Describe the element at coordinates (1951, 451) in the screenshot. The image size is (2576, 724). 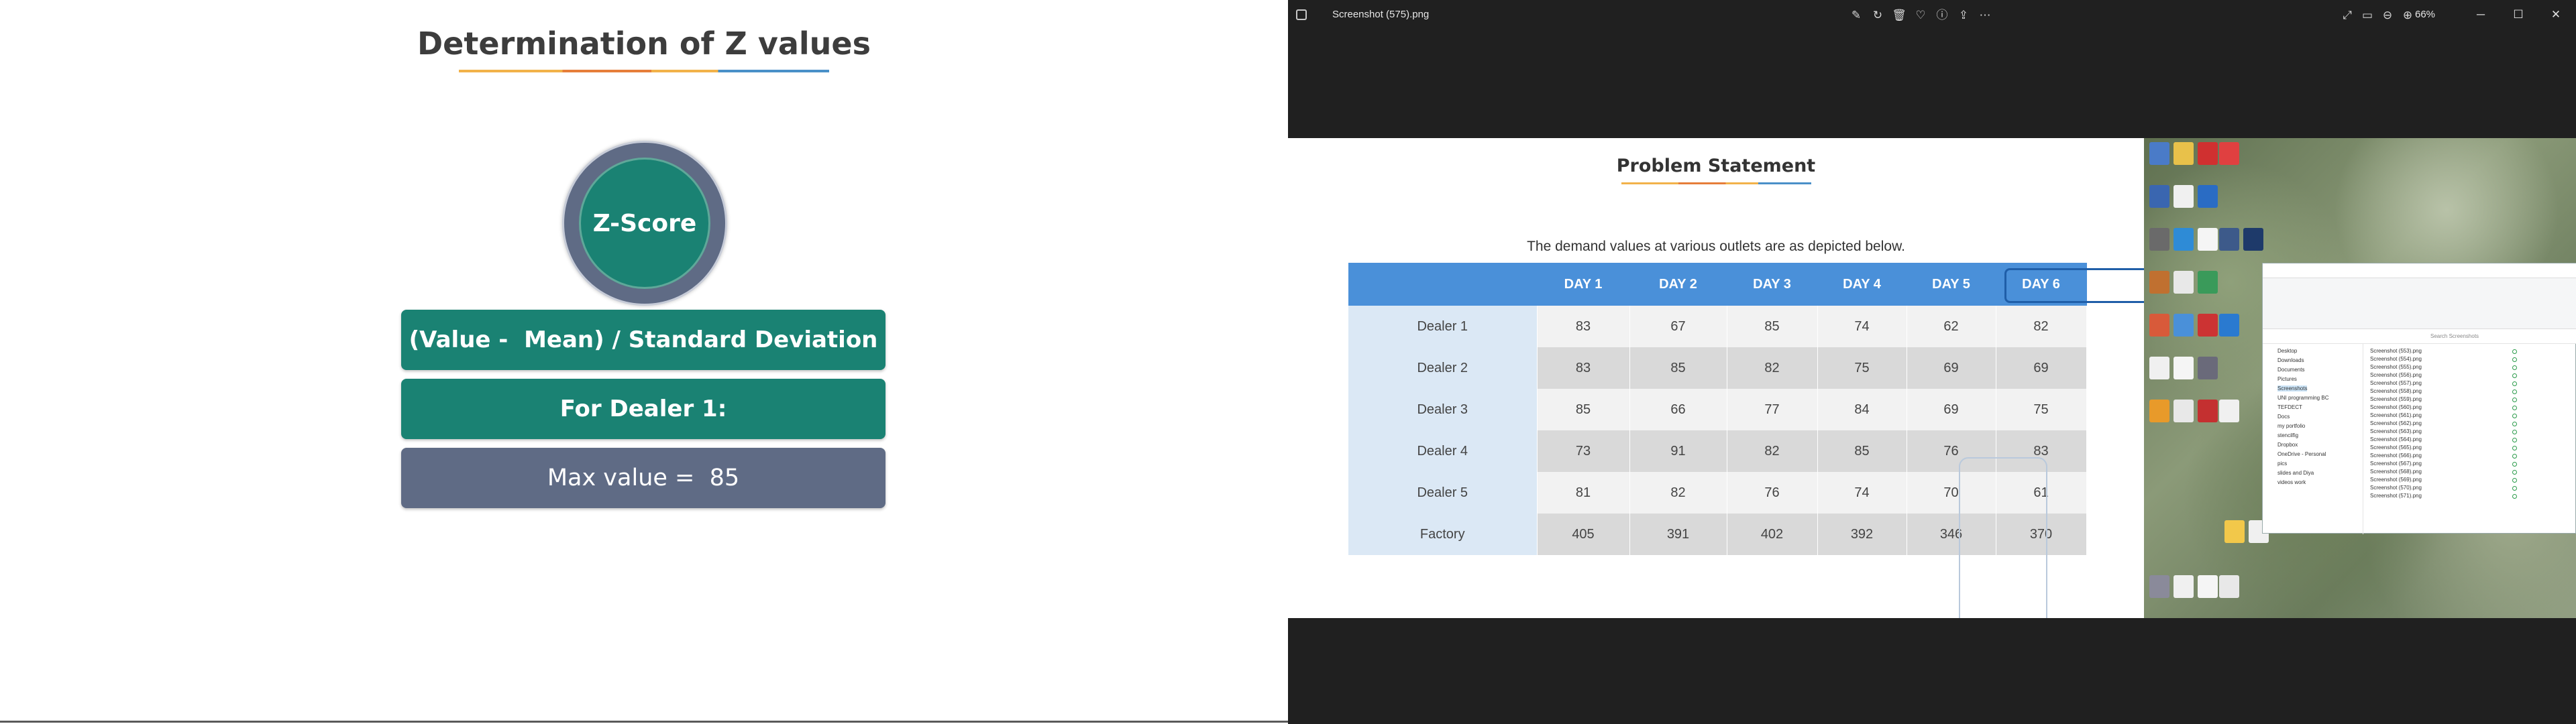
I see `cell: 76` at that location.